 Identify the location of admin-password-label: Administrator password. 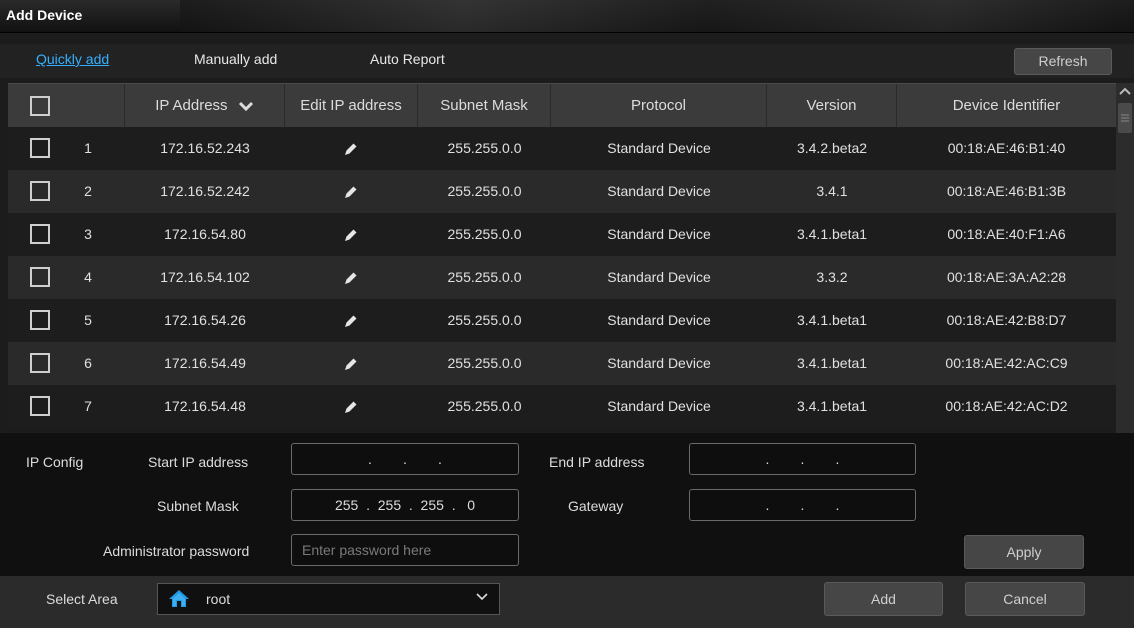
(176, 551).